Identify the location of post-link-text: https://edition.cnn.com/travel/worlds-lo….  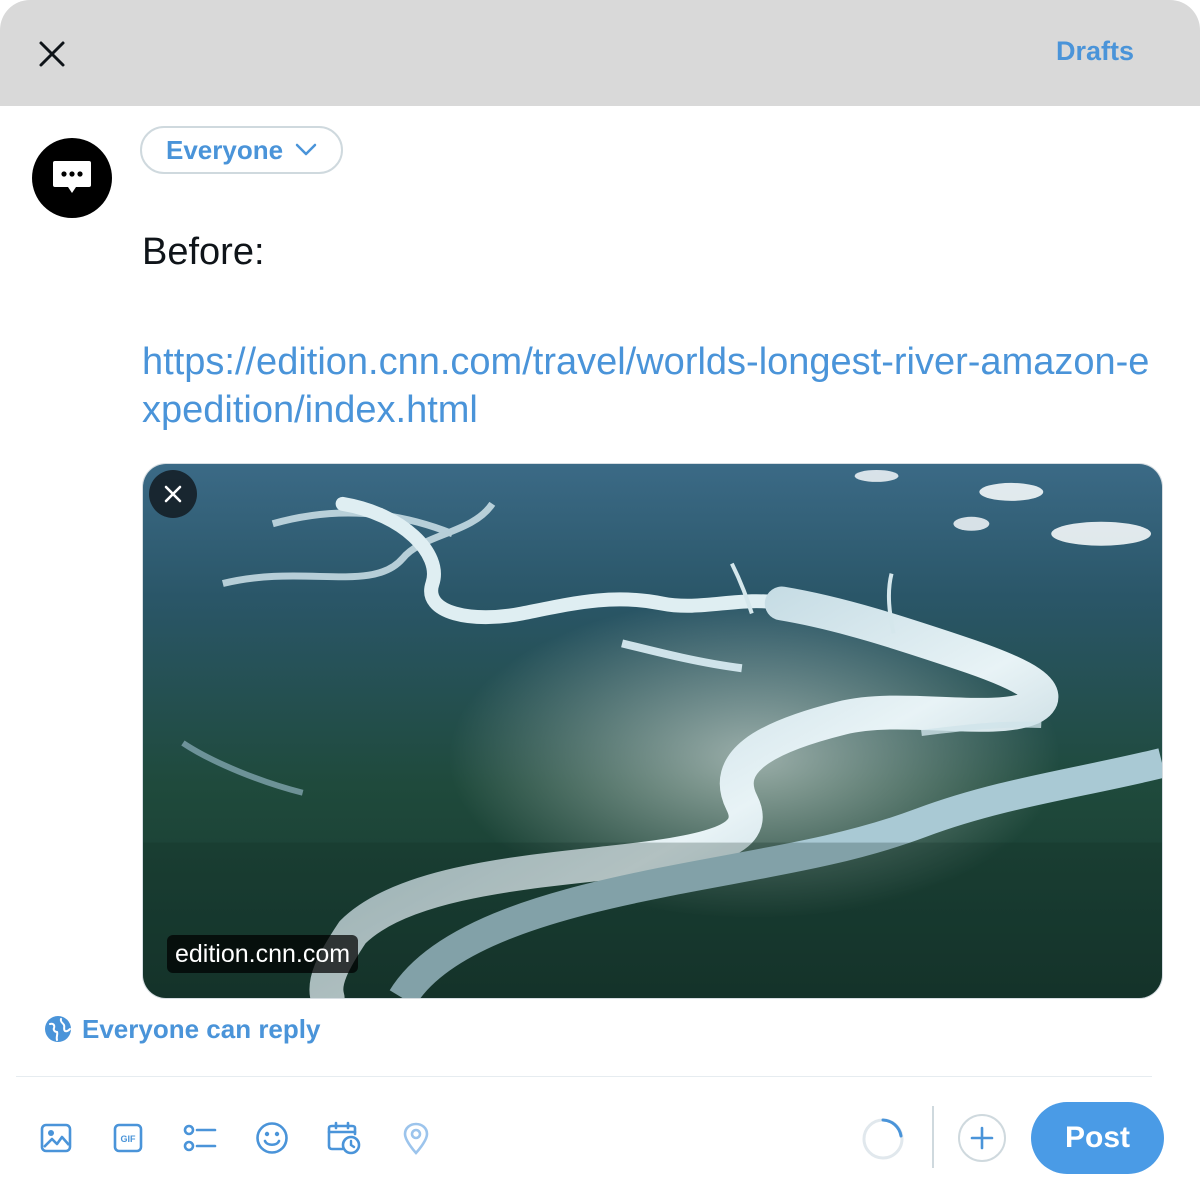
(647, 386).